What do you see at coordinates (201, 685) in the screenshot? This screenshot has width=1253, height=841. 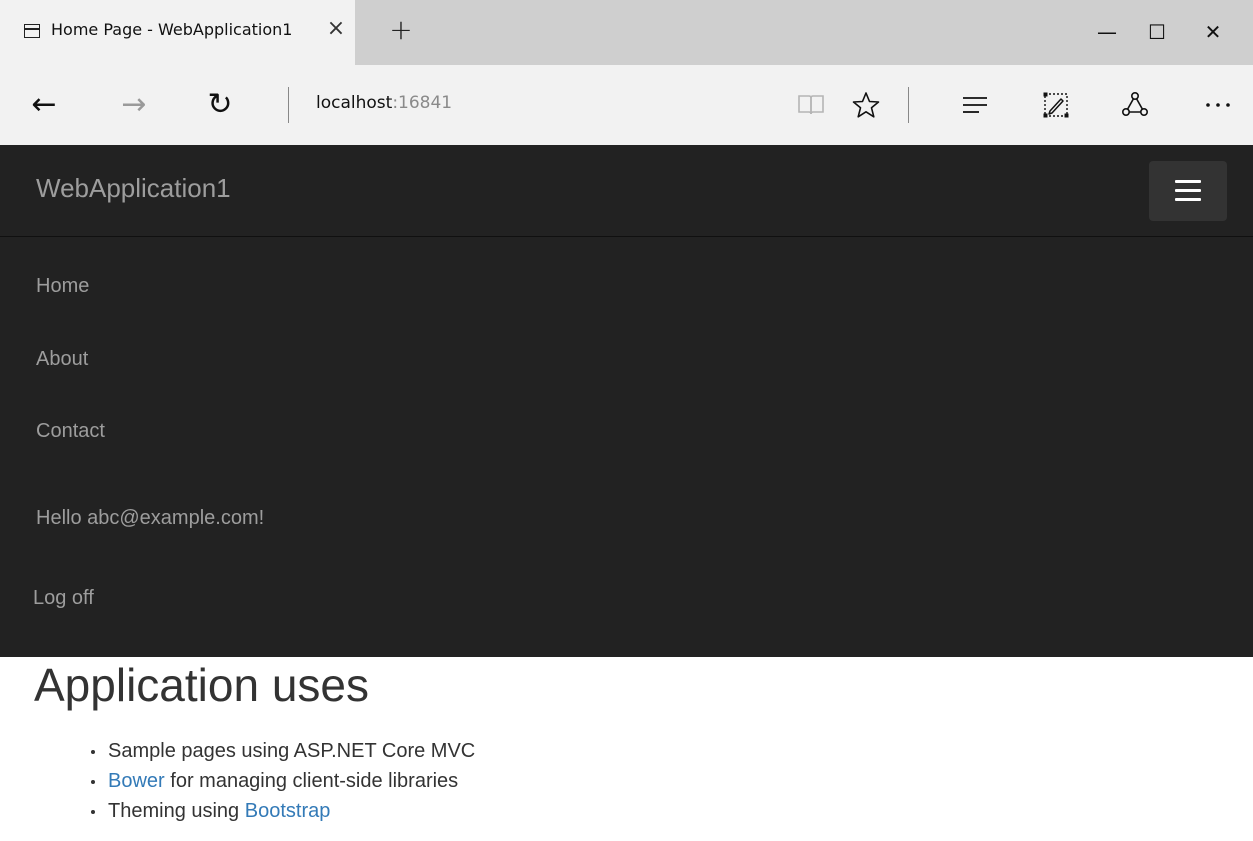 I see `page-heading: Application uses` at bounding box center [201, 685].